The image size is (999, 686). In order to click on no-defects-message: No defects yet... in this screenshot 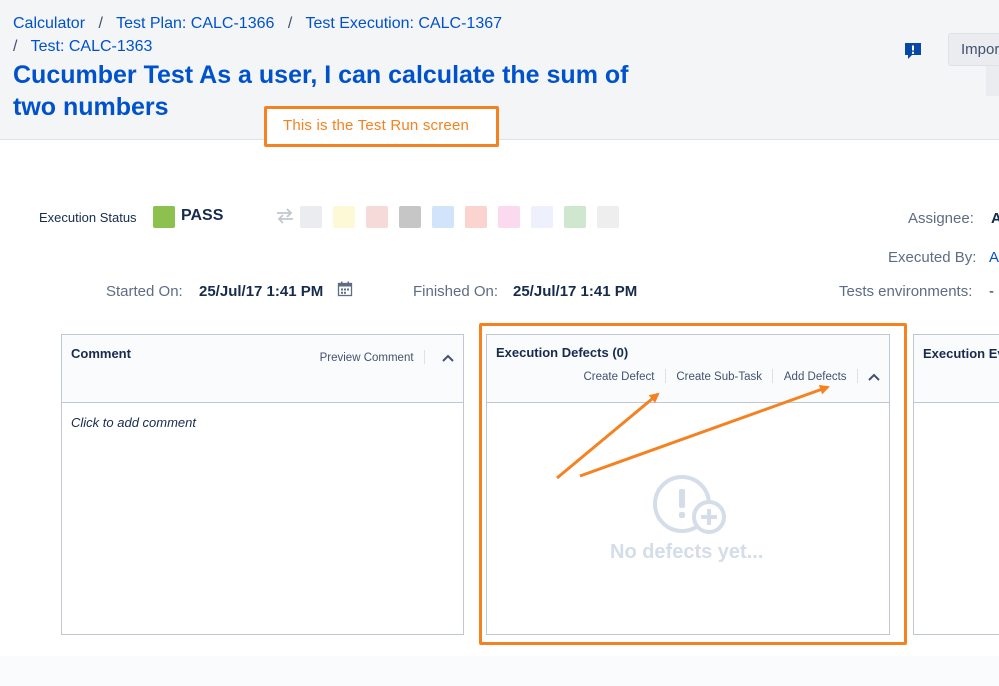, I will do `click(687, 552)`.